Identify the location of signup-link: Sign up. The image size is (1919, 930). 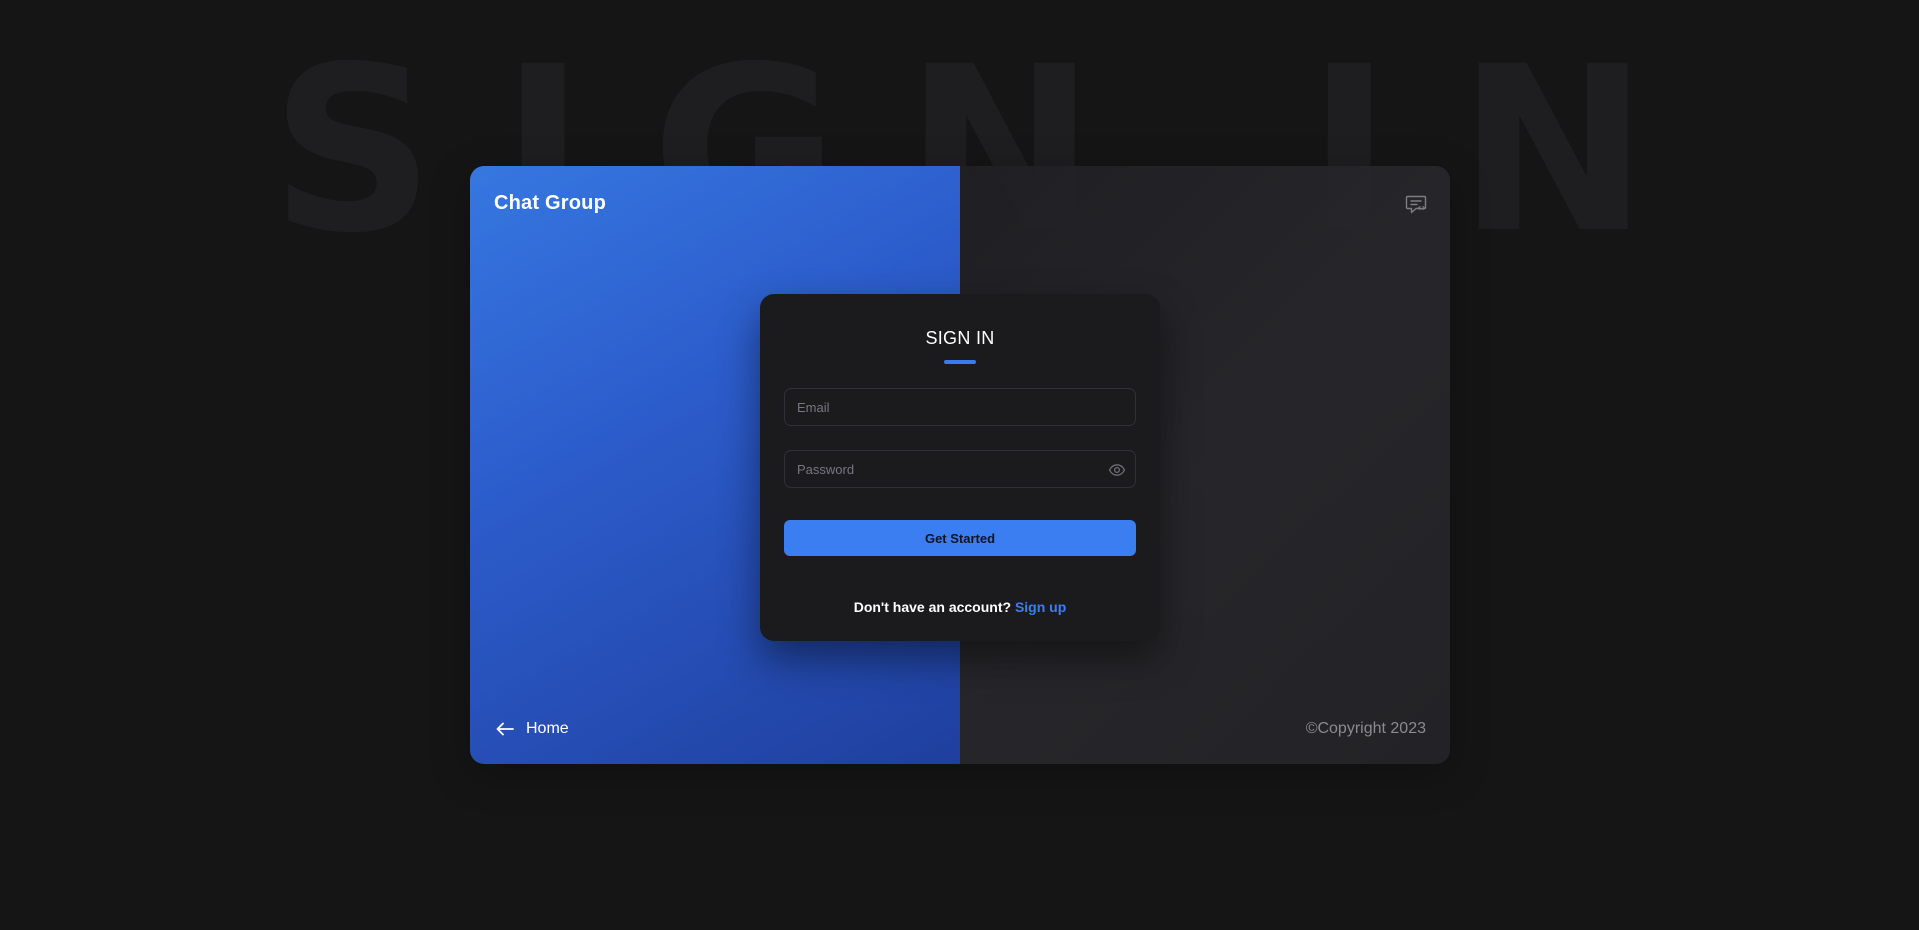
(1040, 607).